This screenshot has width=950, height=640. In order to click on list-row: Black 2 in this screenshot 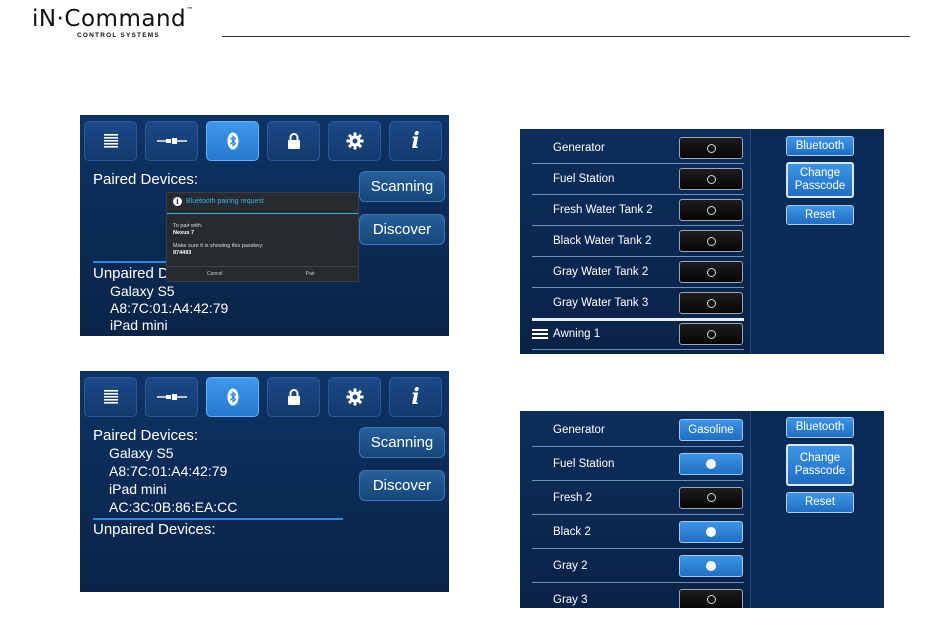, I will do `click(638, 532)`.